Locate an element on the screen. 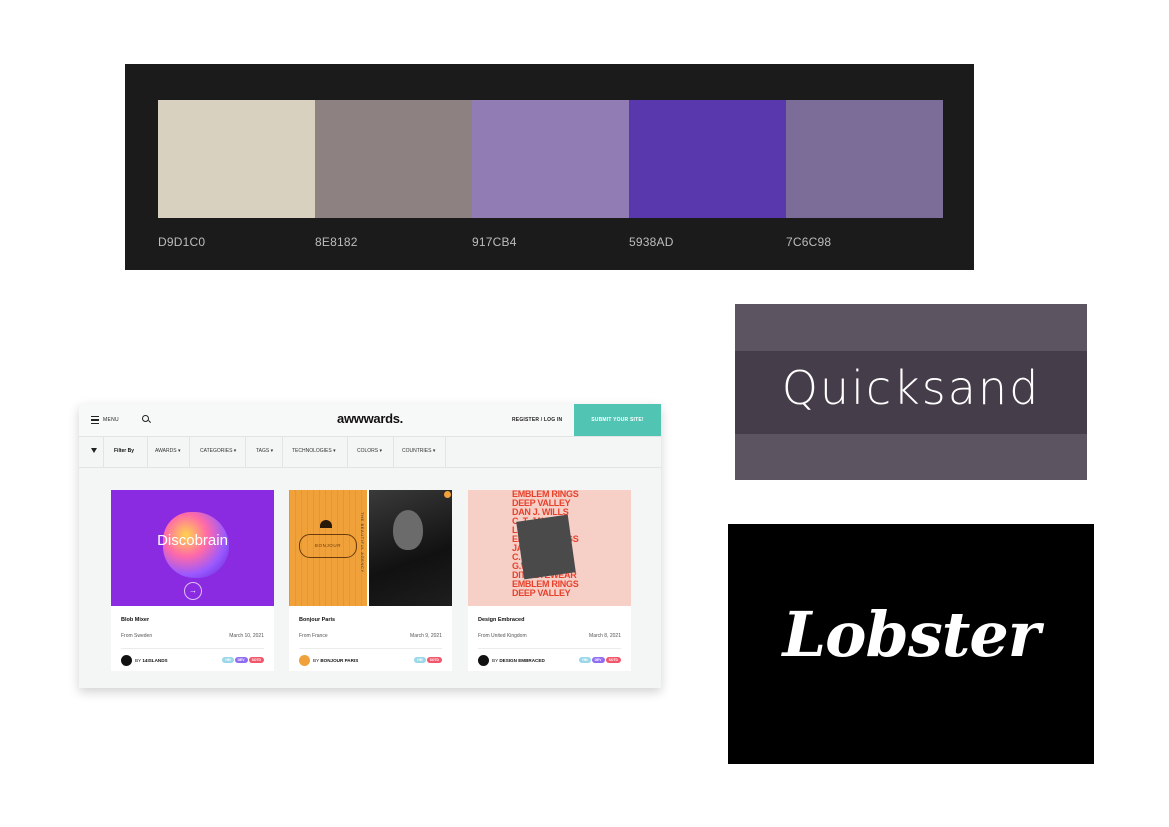  filter-awards: AWARDS ▾ is located at coordinates (167, 451).